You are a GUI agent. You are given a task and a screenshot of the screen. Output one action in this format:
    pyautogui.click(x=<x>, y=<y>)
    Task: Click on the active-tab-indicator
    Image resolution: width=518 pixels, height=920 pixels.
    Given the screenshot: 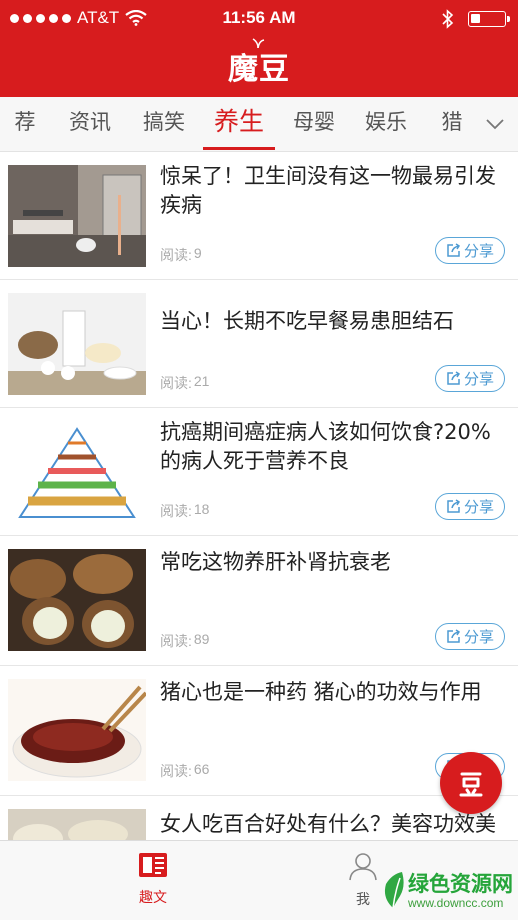 What is the action you would take?
    pyautogui.click(x=239, y=148)
    